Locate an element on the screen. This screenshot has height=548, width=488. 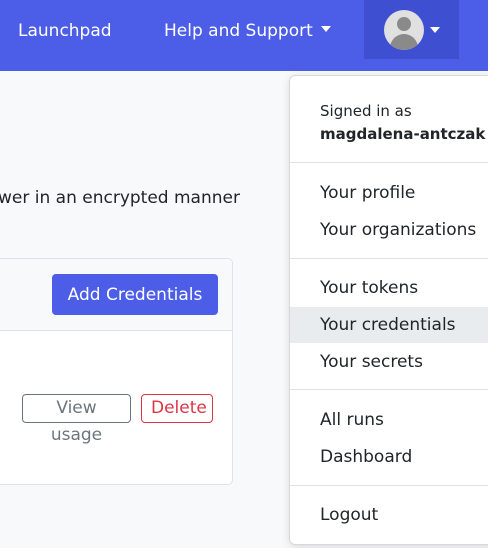
menu-item-dashboard: Dashboard is located at coordinates (389, 457).